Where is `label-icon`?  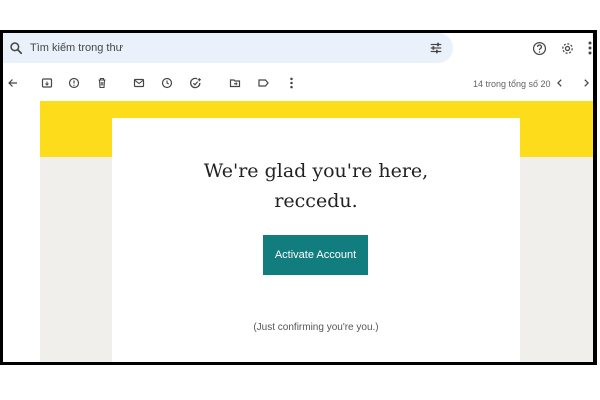 label-icon is located at coordinates (263, 83).